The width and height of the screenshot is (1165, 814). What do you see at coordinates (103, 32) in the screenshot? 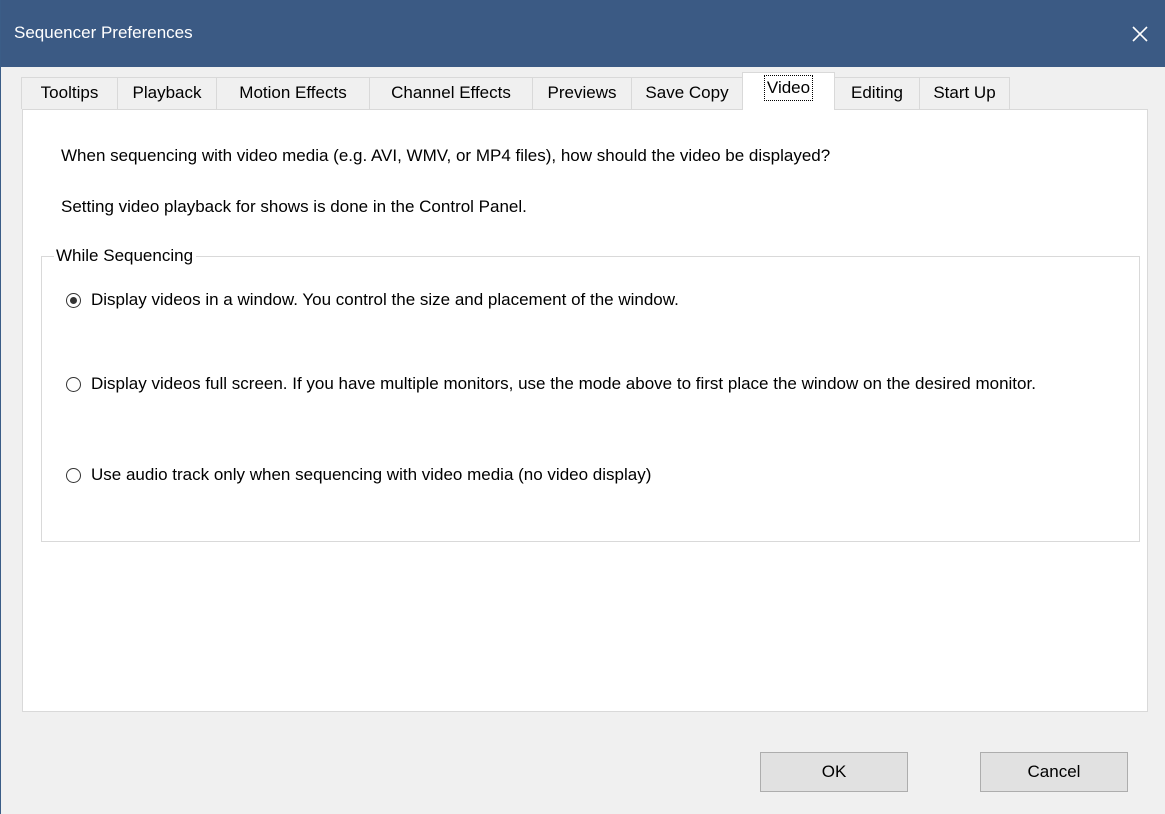
I see `window-title: Sequencer Preferences` at bounding box center [103, 32].